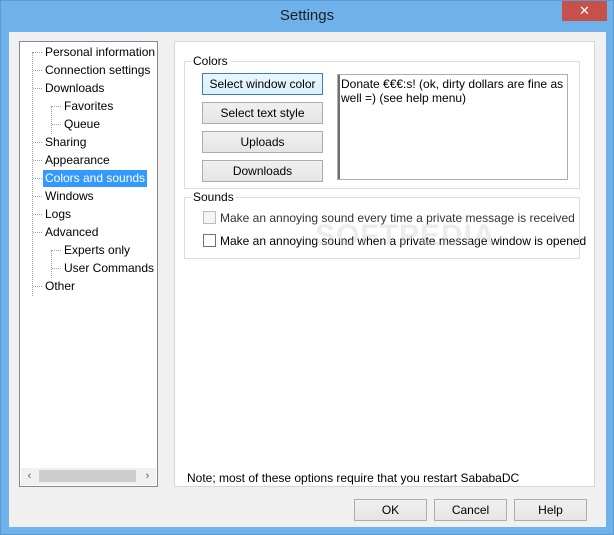  What do you see at coordinates (262, 84) in the screenshot?
I see `select-window-color-button: Select window color` at bounding box center [262, 84].